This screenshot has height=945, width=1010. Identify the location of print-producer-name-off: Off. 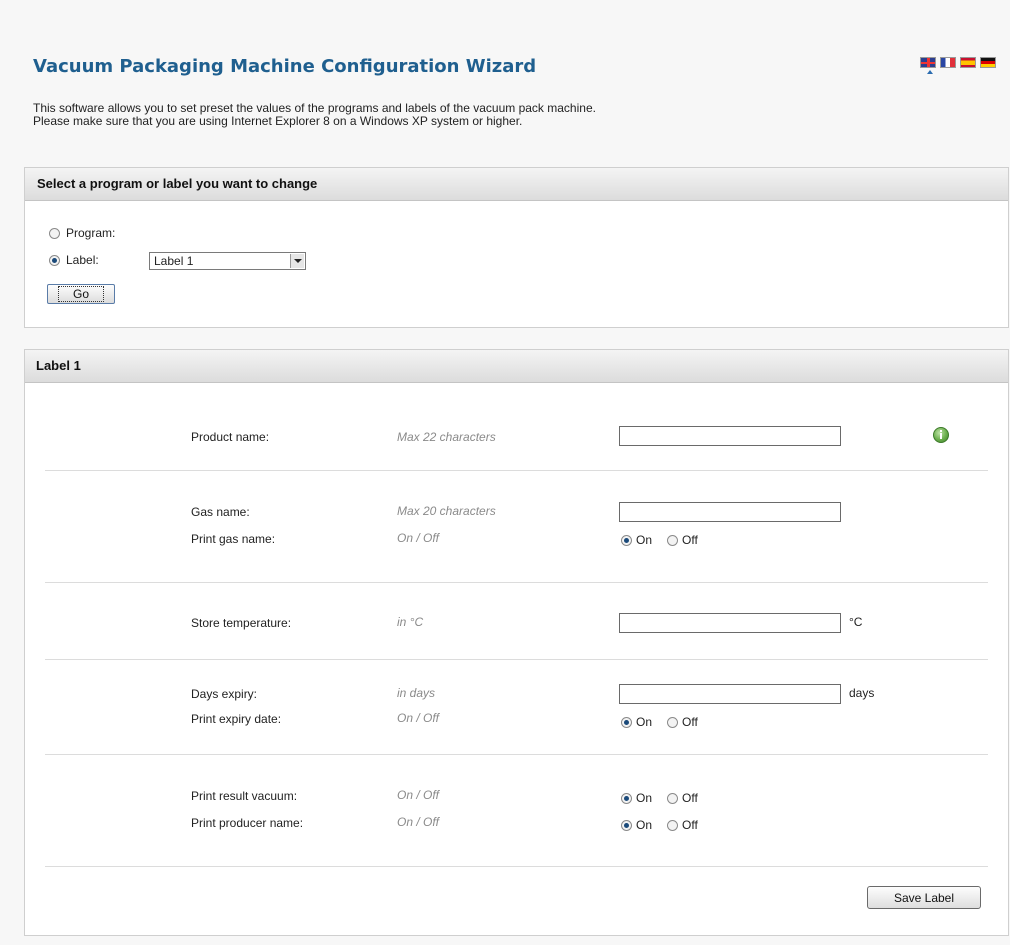
(682, 825).